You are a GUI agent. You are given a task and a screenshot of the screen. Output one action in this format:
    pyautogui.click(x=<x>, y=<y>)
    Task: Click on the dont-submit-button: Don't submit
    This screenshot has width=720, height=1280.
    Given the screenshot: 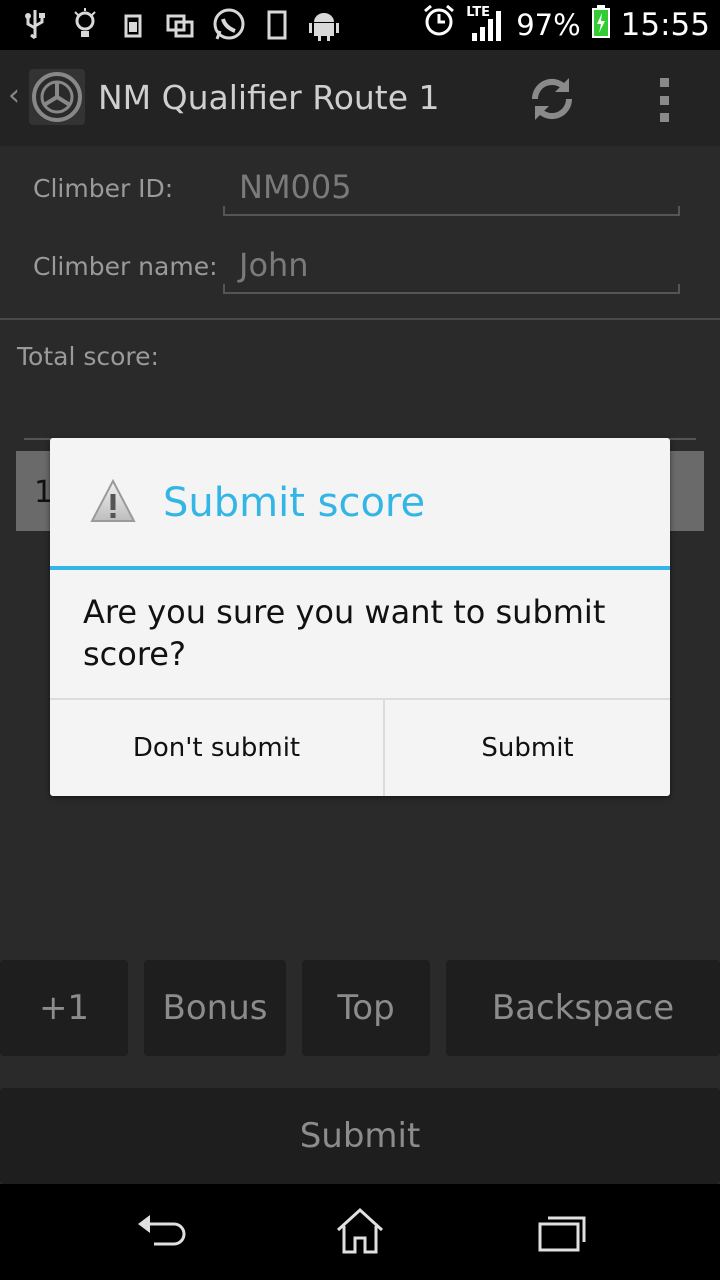 What is the action you would take?
    pyautogui.click(x=216, y=748)
    